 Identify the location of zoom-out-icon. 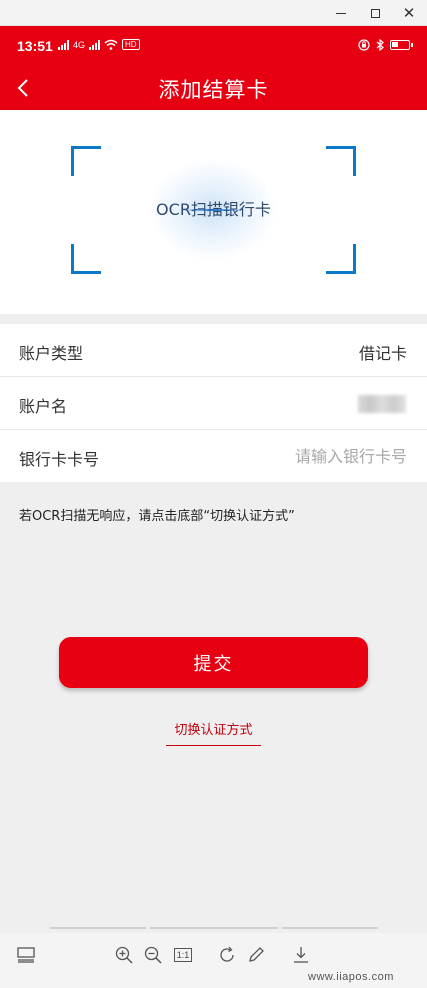
(153, 955).